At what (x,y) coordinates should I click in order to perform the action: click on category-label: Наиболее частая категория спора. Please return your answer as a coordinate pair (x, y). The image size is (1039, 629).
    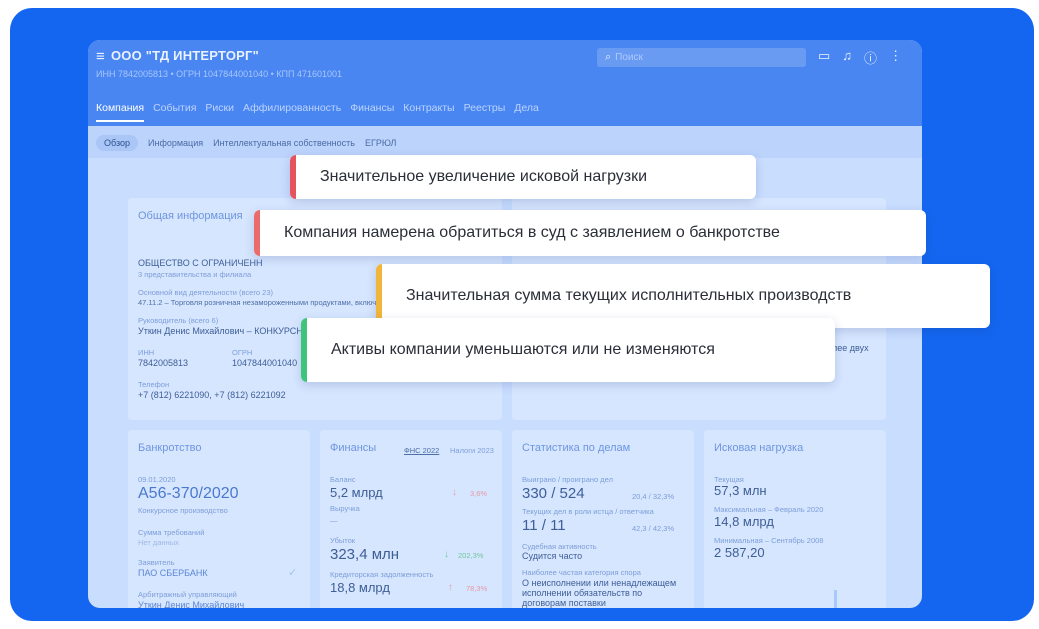
    Looking at the image, I should click on (581, 572).